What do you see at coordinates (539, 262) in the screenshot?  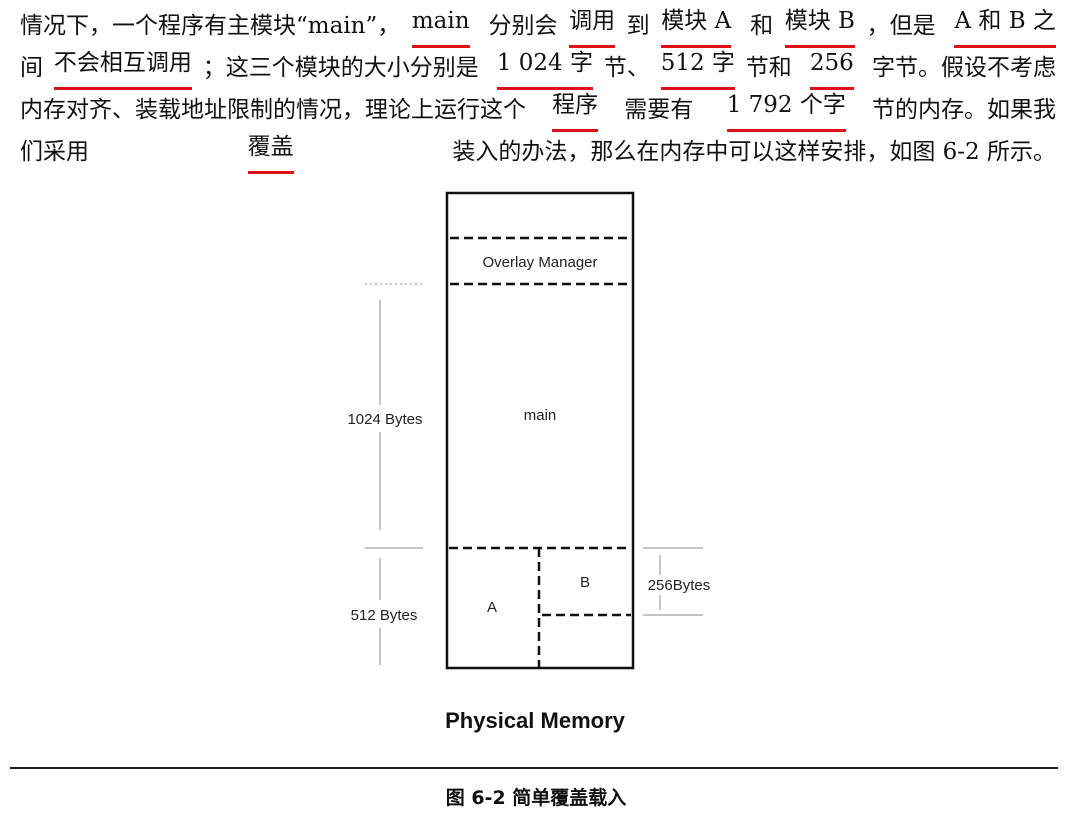 I see `overlay-manager-label: Overlay Manager` at bounding box center [539, 262].